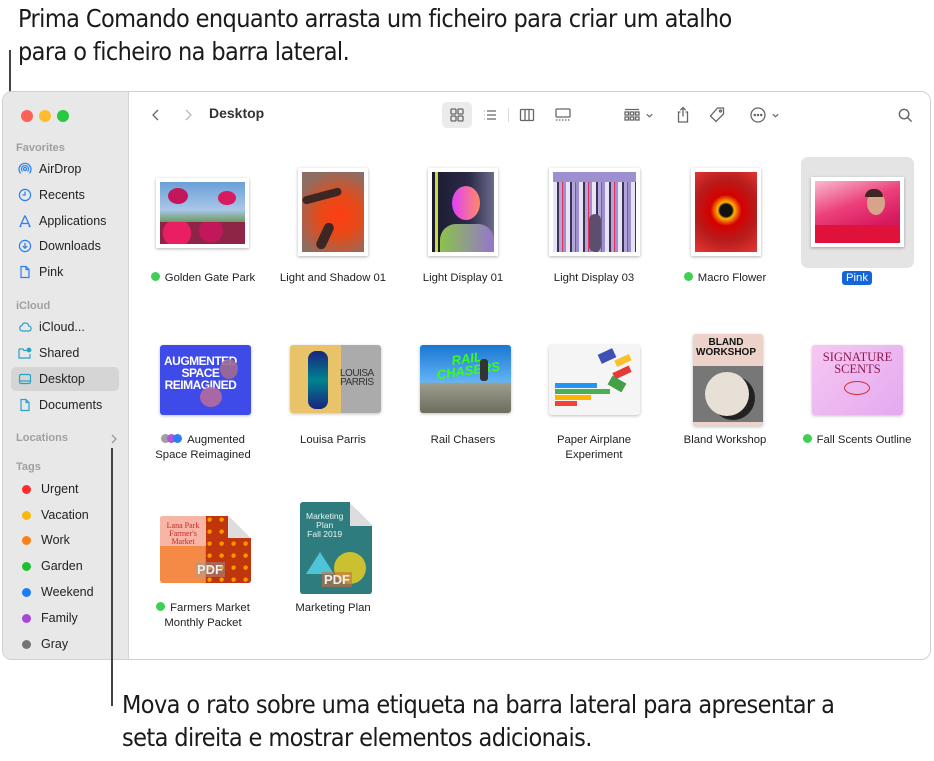 This screenshot has height=761, width=934. I want to click on gallery-icon, so click(563, 114).